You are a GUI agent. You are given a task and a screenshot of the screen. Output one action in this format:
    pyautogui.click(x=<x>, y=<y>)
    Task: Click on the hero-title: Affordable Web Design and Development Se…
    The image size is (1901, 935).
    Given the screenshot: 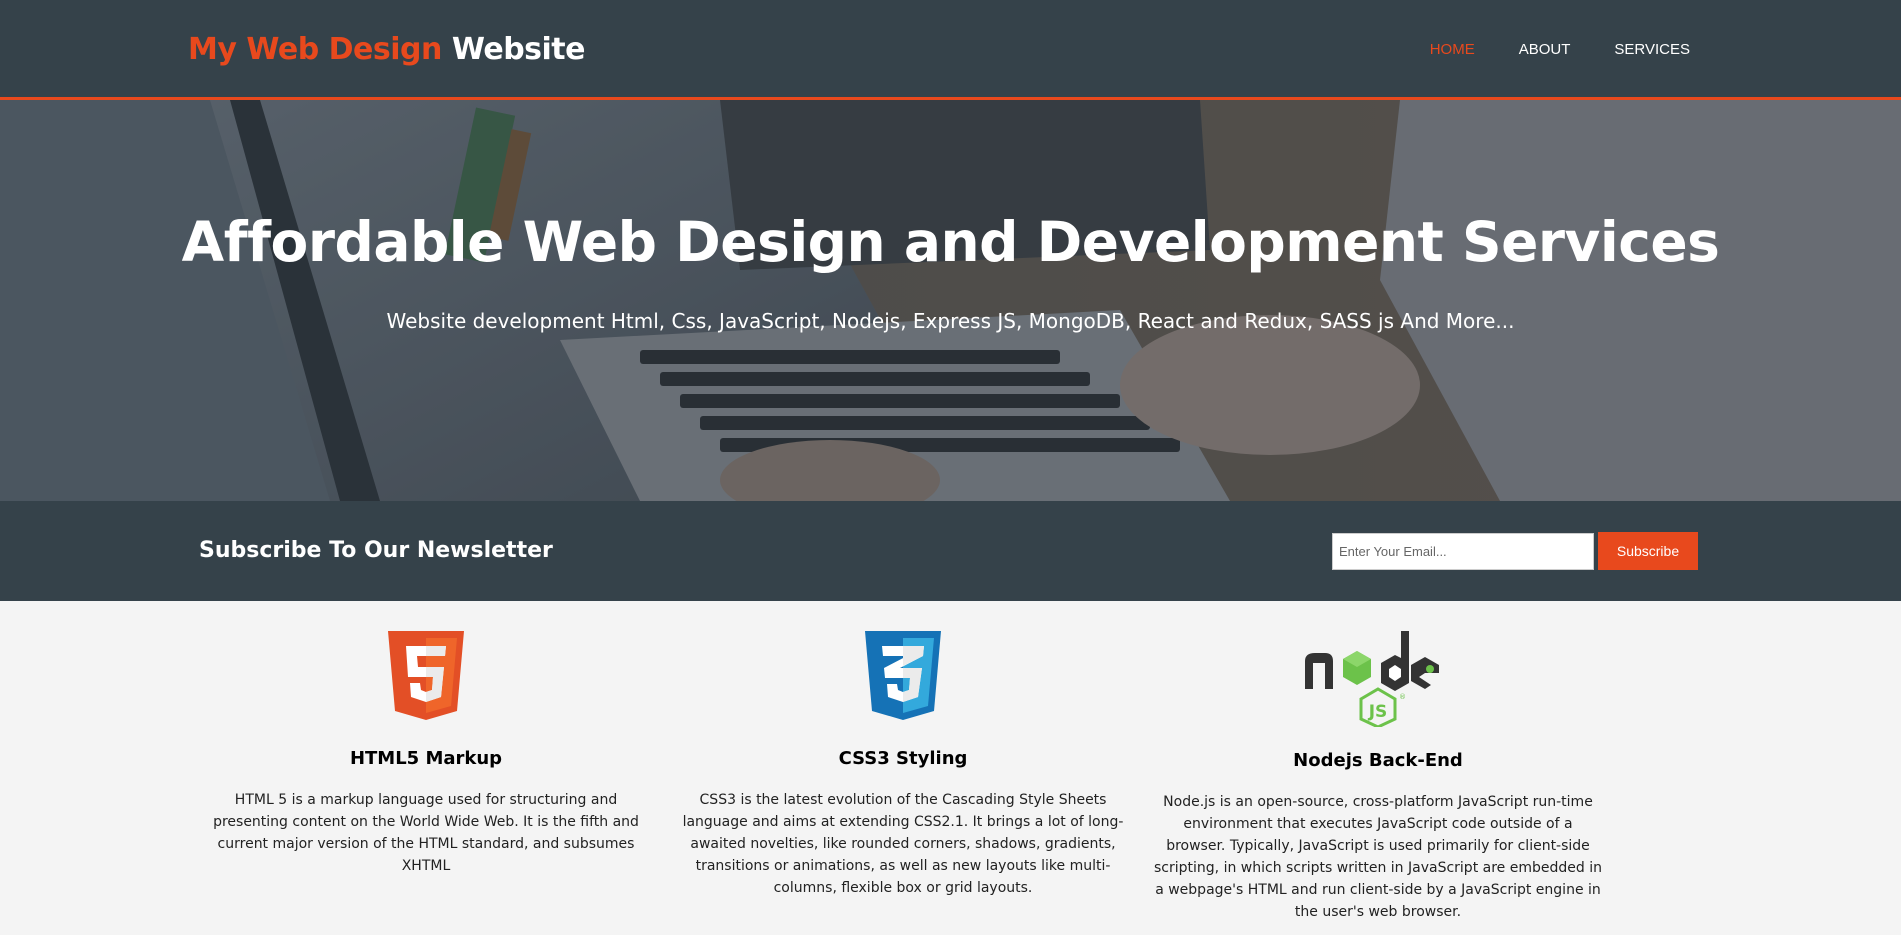 What is the action you would take?
    pyautogui.click(x=950, y=242)
    